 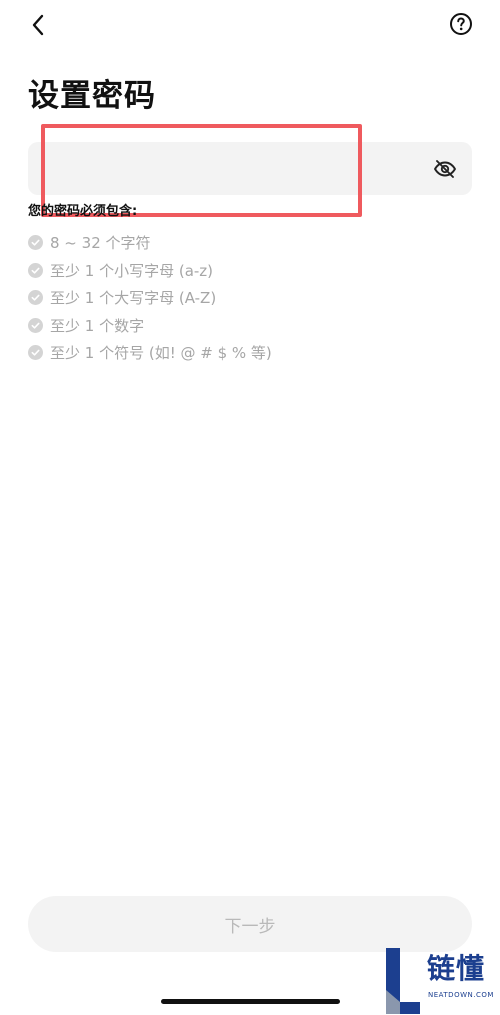 I want to click on requirement-item: 至少 1 个大写字母 (A-Z), so click(x=150, y=298).